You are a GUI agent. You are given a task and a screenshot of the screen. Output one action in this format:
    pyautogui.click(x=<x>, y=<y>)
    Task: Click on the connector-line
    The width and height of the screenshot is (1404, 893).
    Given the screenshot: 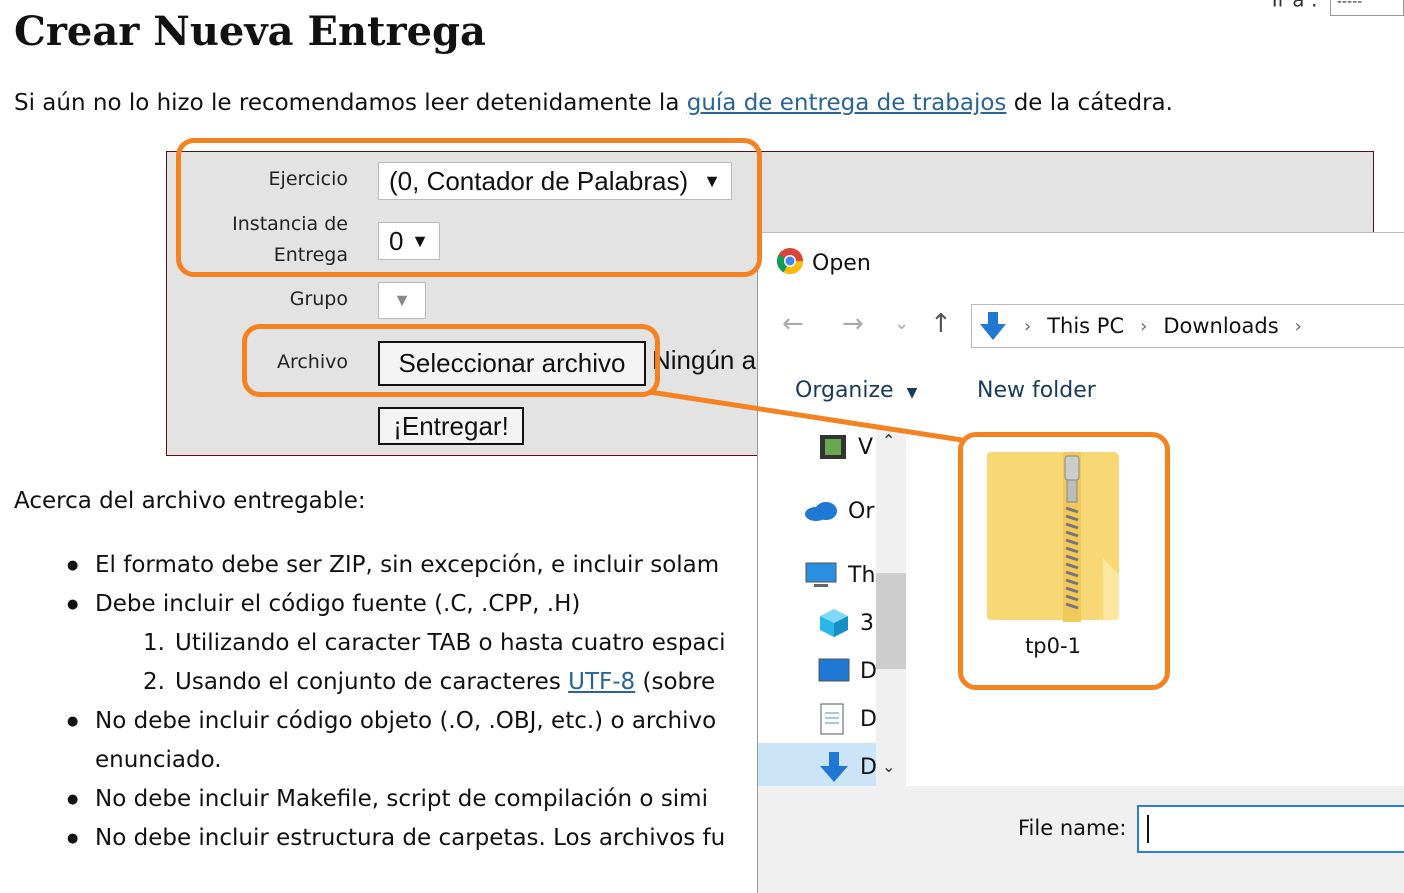 What is the action you would take?
    pyautogui.click(x=806, y=416)
    